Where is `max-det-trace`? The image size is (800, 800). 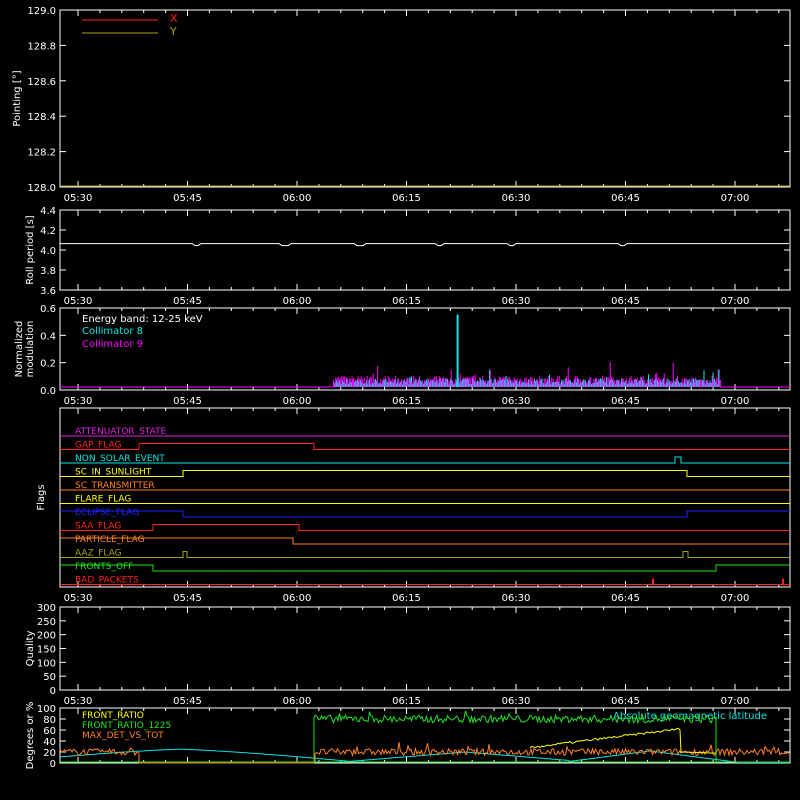
max-det-trace is located at coordinates (424, 752).